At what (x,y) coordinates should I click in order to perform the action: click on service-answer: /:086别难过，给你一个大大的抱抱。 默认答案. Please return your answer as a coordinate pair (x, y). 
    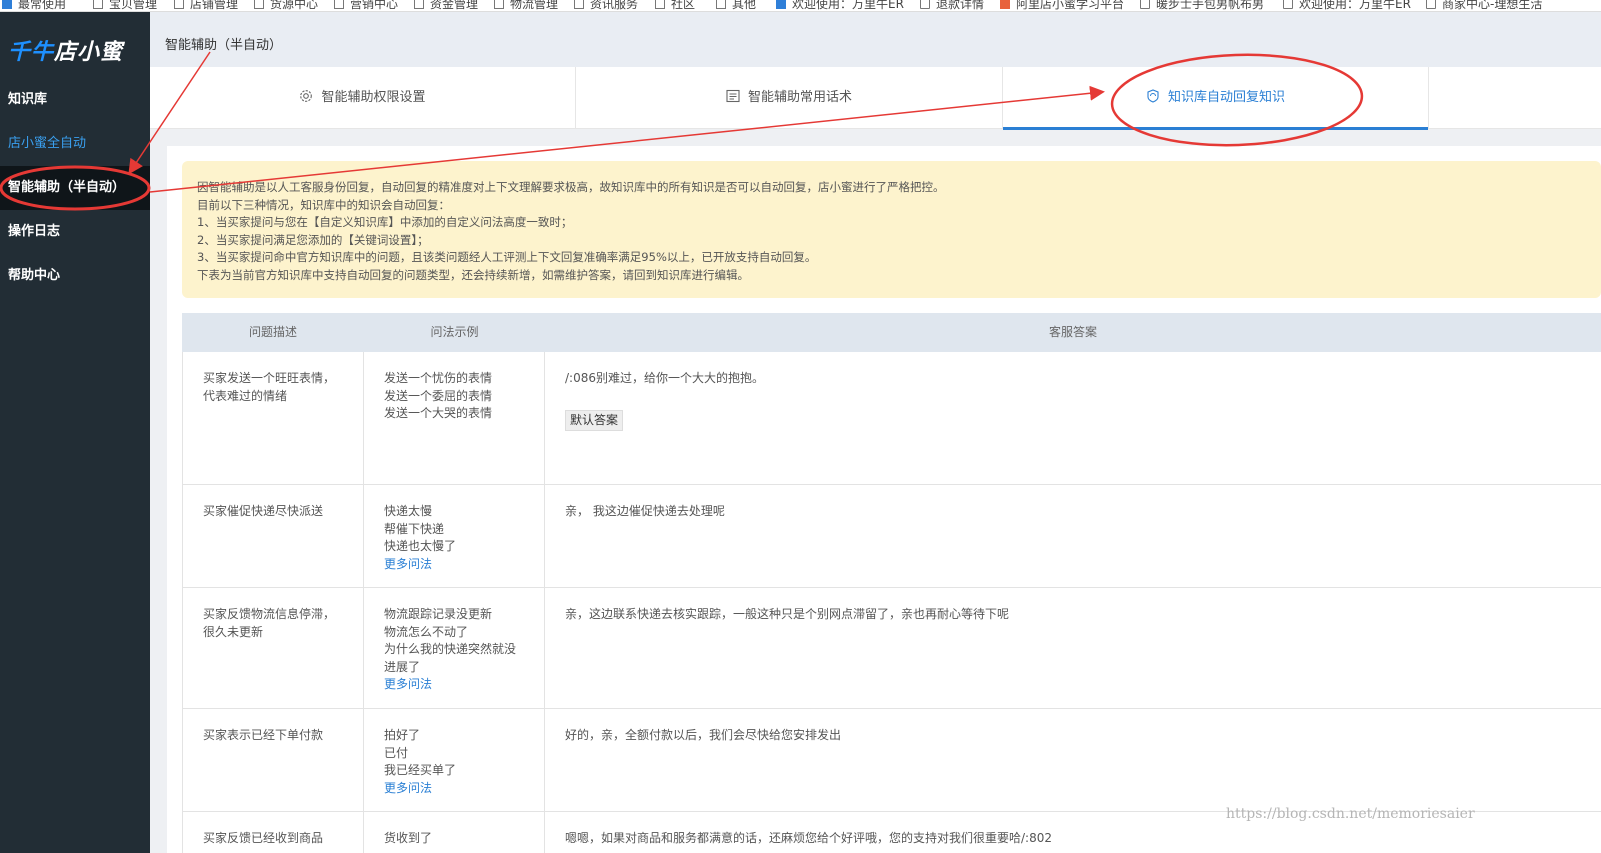
    Looking at the image, I should click on (1073, 418).